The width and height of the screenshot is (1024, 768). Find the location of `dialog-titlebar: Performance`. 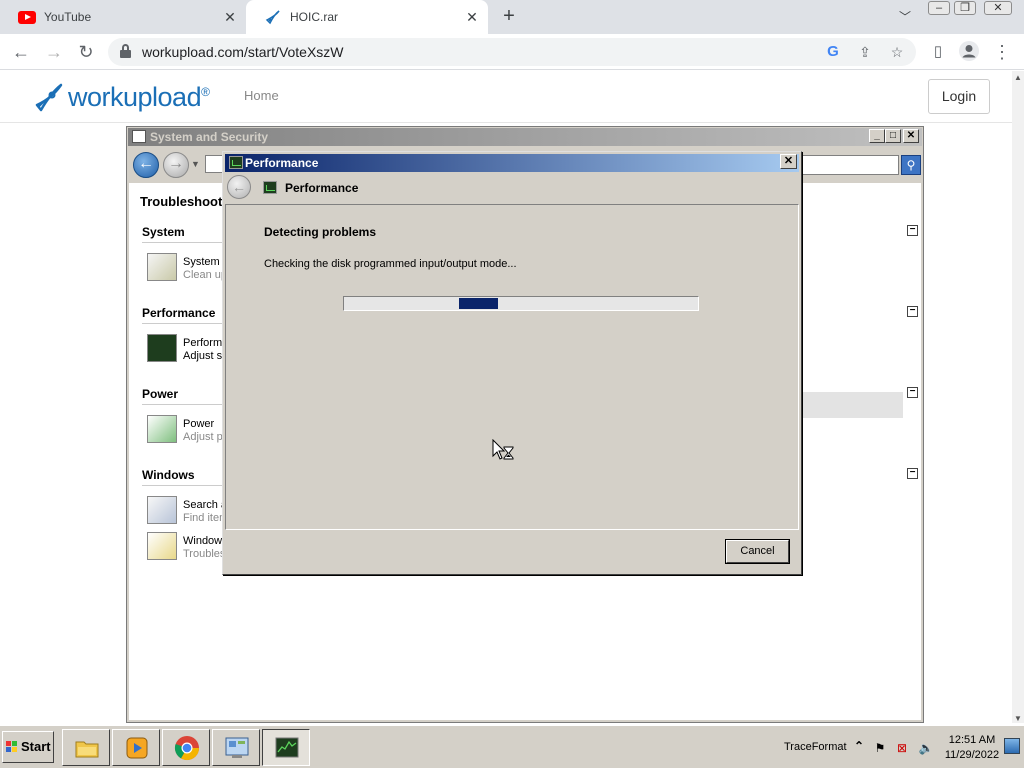

dialog-titlebar: Performance is located at coordinates (512, 163).